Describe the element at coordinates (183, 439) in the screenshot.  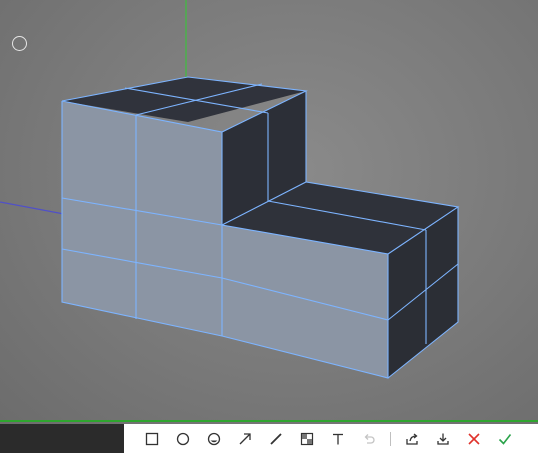
I see `circle-outline-icon` at that location.